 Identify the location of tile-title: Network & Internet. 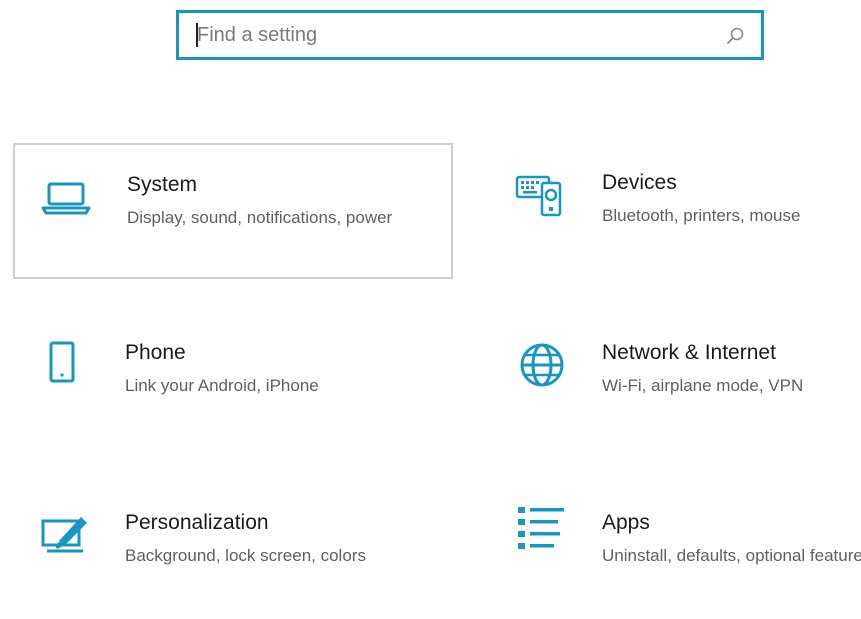
(689, 352).